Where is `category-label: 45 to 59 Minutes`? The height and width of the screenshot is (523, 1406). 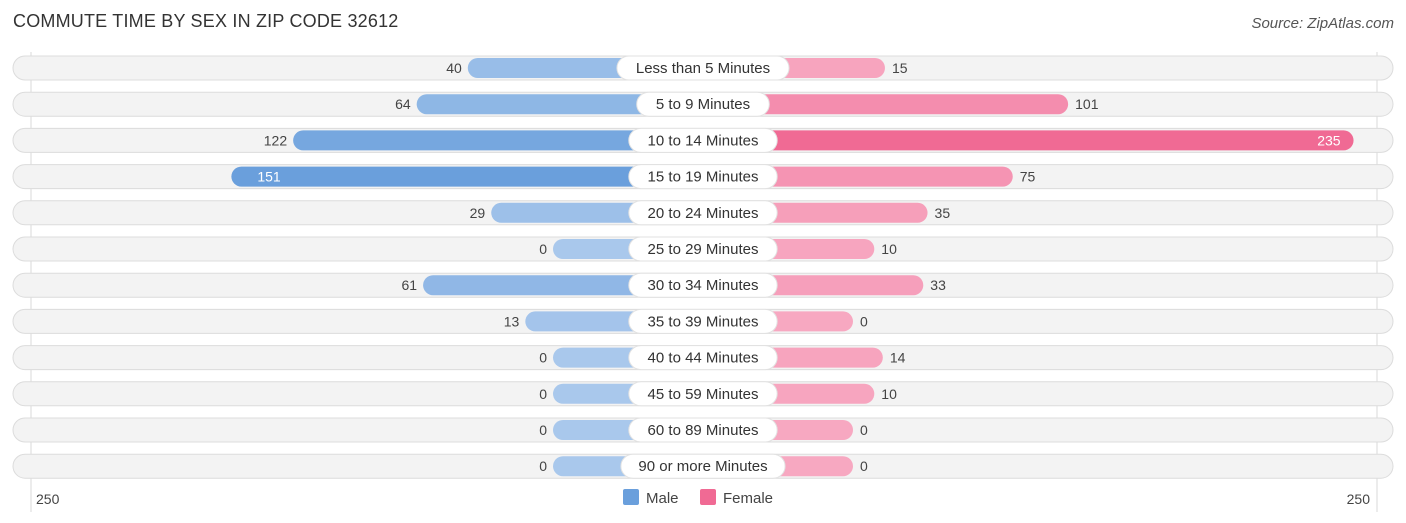 category-label: 45 to 59 Minutes is located at coordinates (703, 394).